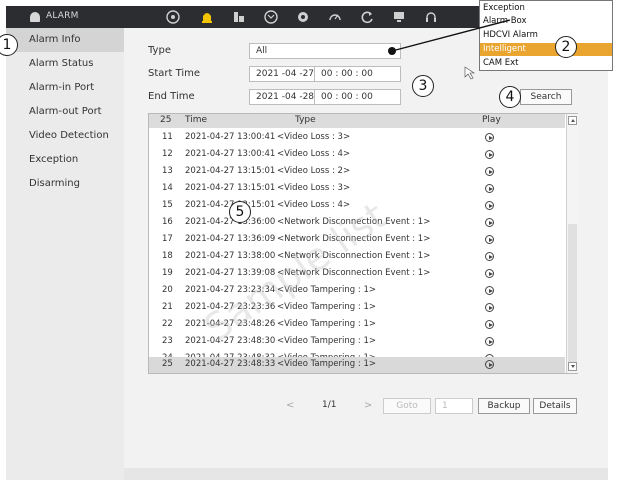 Image resolution: width=622 pixels, height=484 pixels. What do you see at coordinates (174, 73) in the screenshot?
I see `start-time-label: Start Time` at bounding box center [174, 73].